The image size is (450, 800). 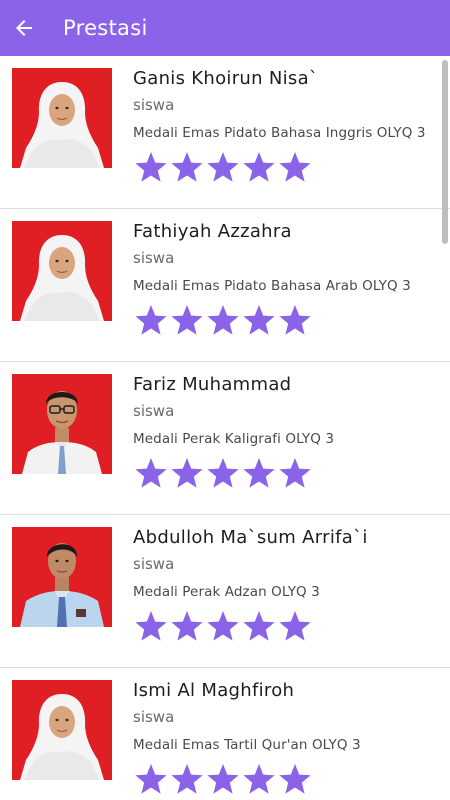 What do you see at coordinates (279, 133) in the screenshot?
I see `award-text: Medali Emas Pidato Bahasa Inggris OLYQ 3` at bounding box center [279, 133].